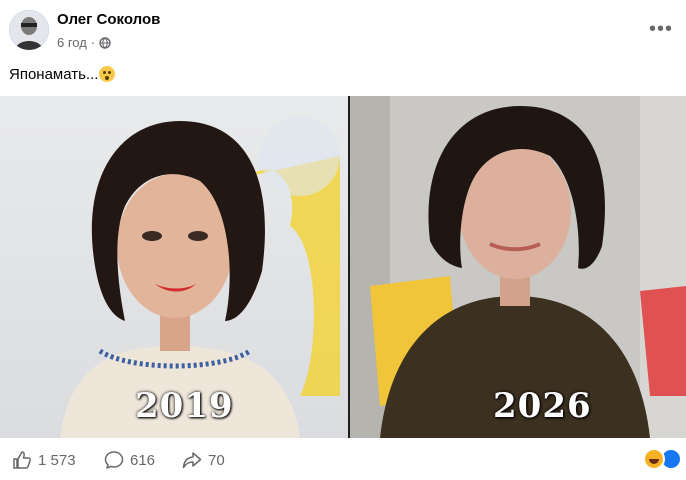 Image resolution: width=686 pixels, height=480 pixels. I want to click on globe-icon, so click(105, 42).